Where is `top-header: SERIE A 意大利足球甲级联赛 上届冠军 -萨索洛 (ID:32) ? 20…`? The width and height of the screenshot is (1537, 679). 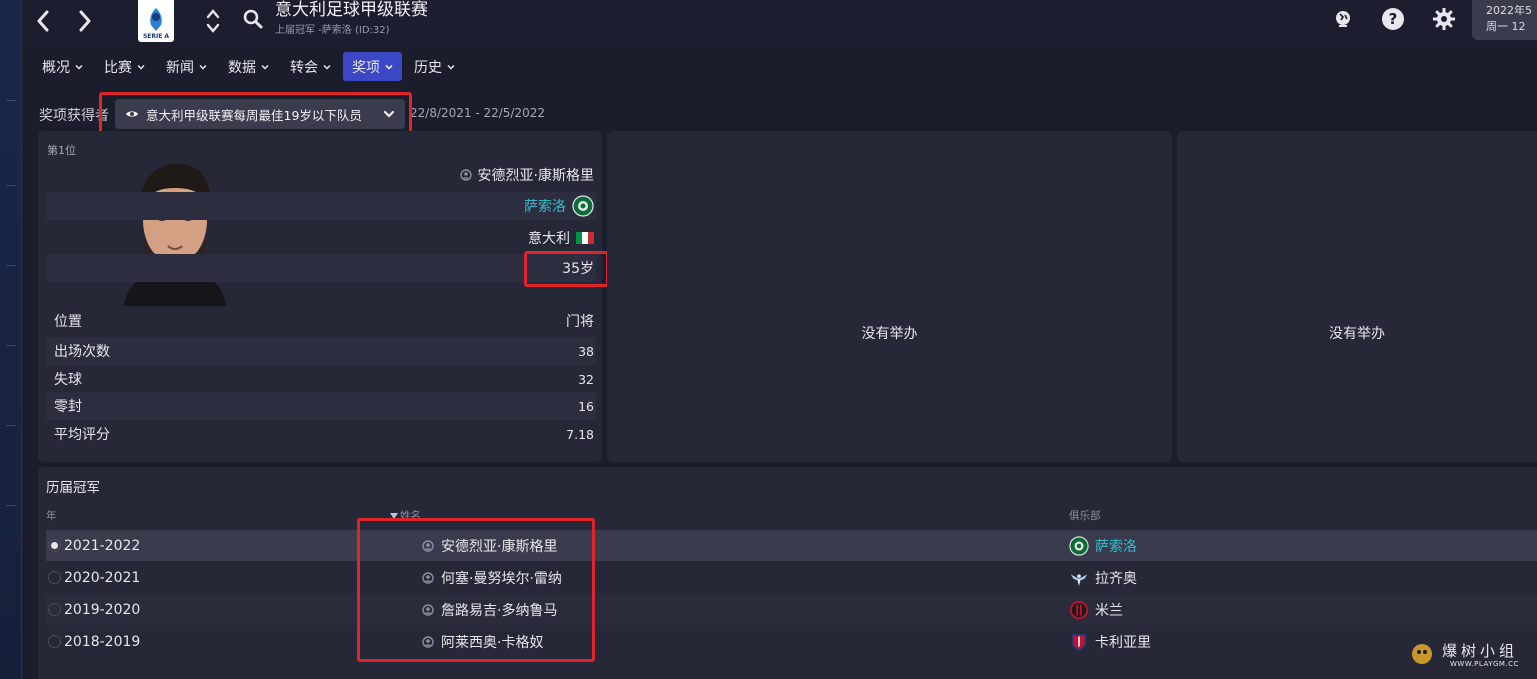
top-header: SERIE A 意大利足球甲级联赛 上届冠军 -萨索洛 (ID:32) ? 20… is located at coordinates (779, 22).